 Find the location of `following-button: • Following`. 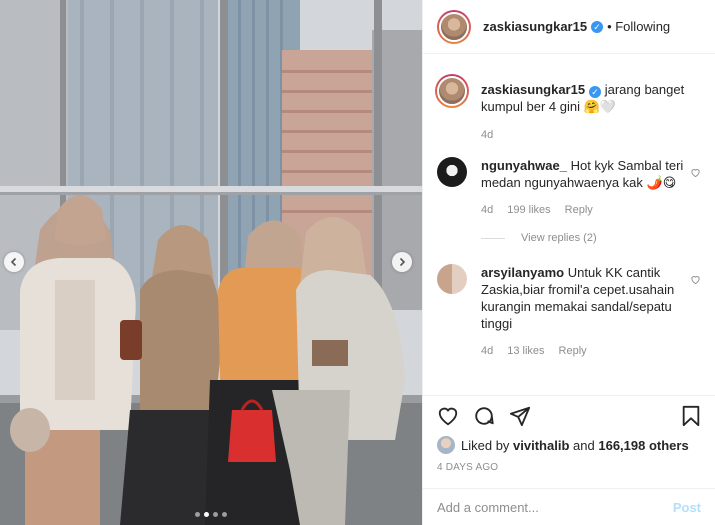

following-button: • Following is located at coordinates (638, 26).